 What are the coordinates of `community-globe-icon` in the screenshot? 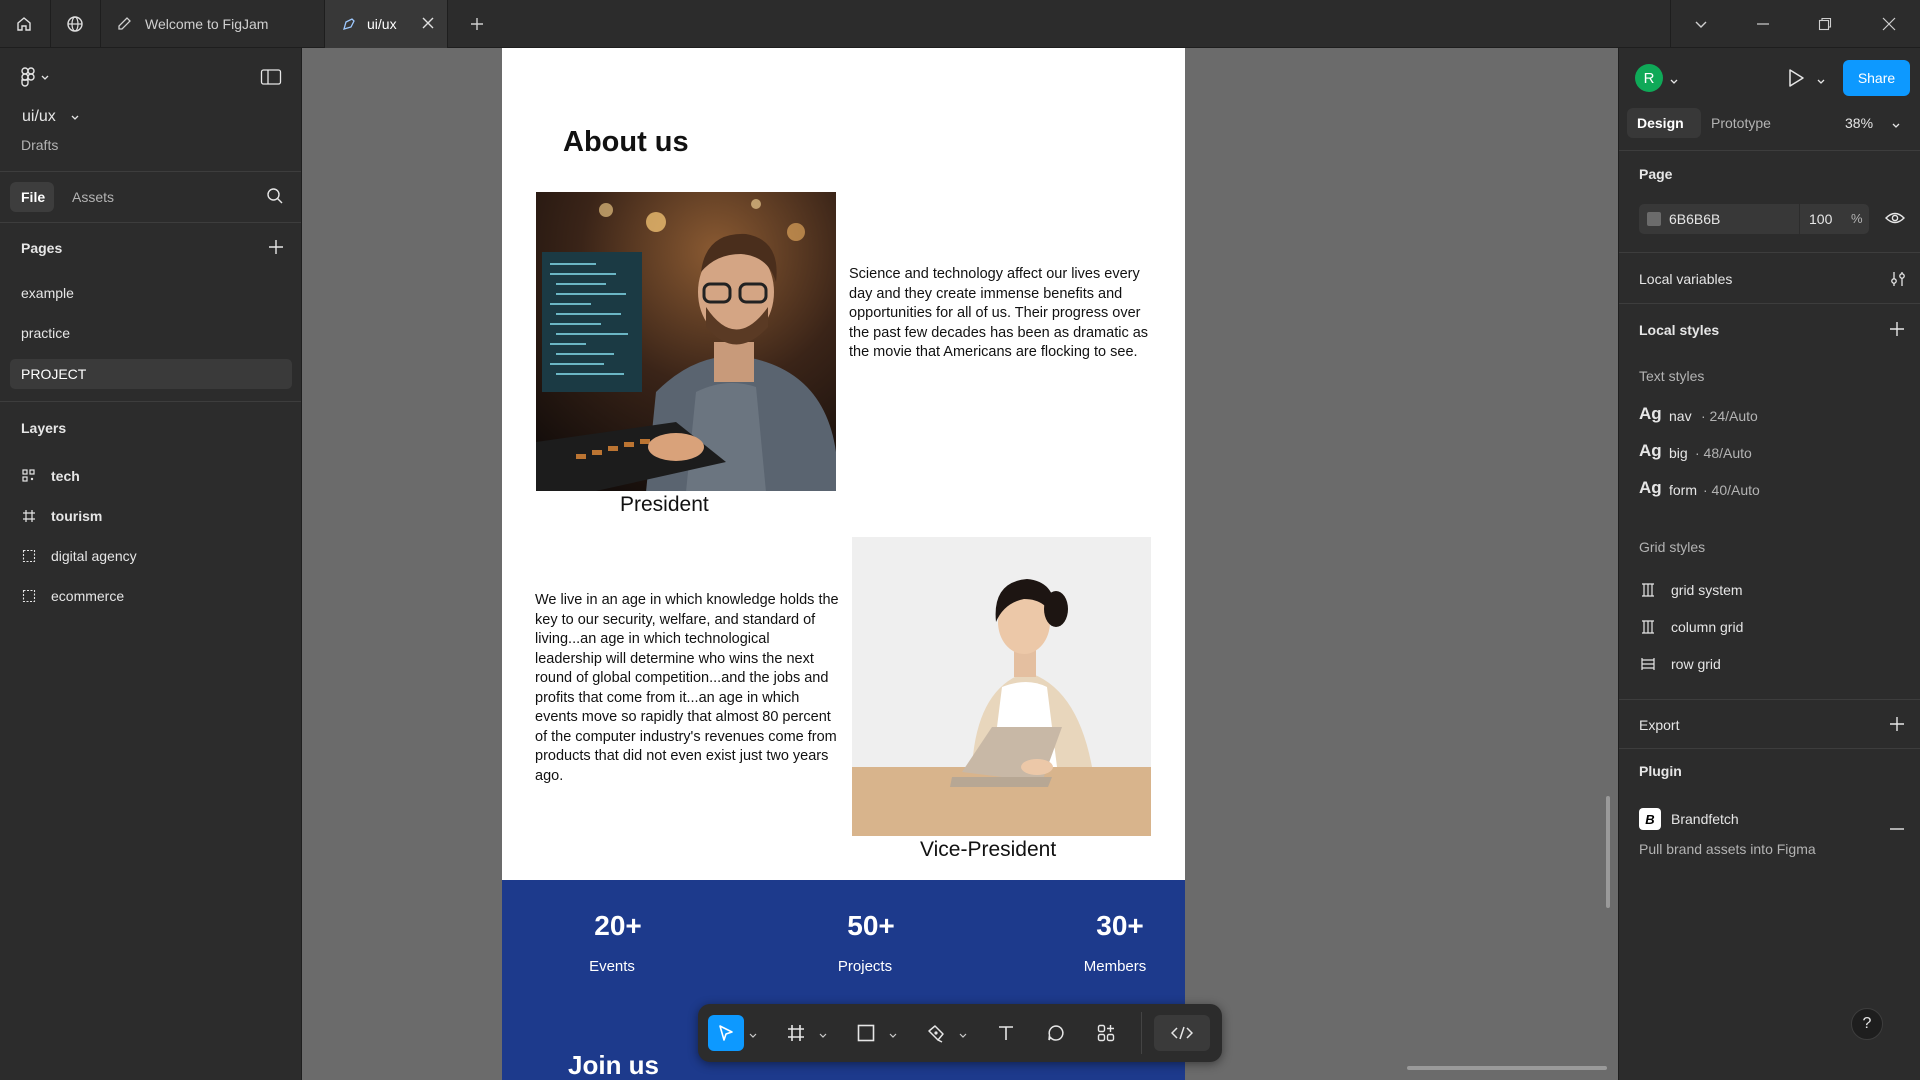 It's located at (75, 24).